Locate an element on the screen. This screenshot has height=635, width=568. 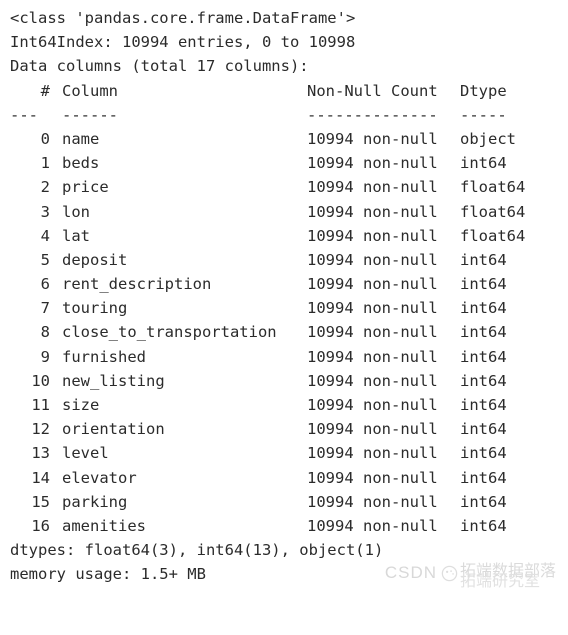
row-dtype: object is located at coordinates (488, 138).